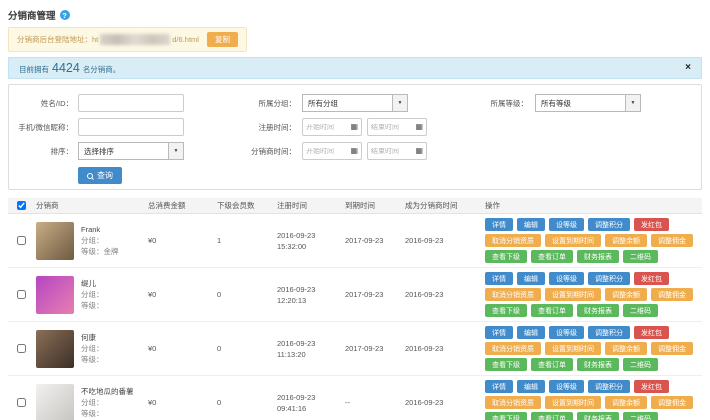  Describe the element at coordinates (509, 103) in the screenshot. I see `level-label: 所属等级：` at that location.